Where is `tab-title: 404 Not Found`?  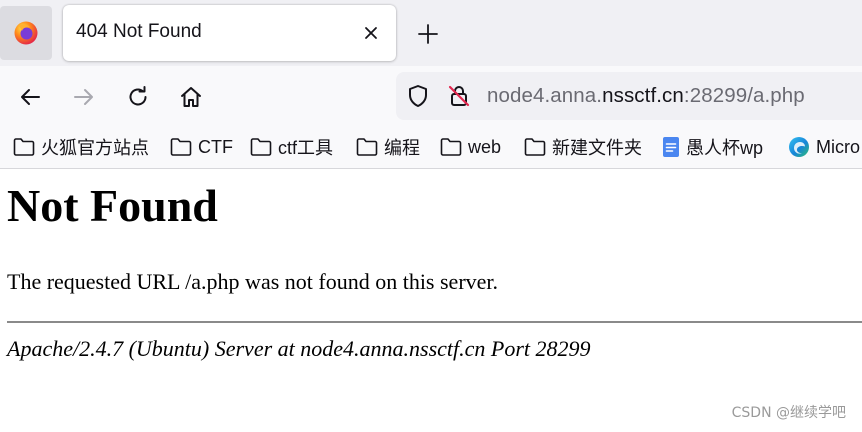 tab-title: 404 Not Found is located at coordinates (139, 31).